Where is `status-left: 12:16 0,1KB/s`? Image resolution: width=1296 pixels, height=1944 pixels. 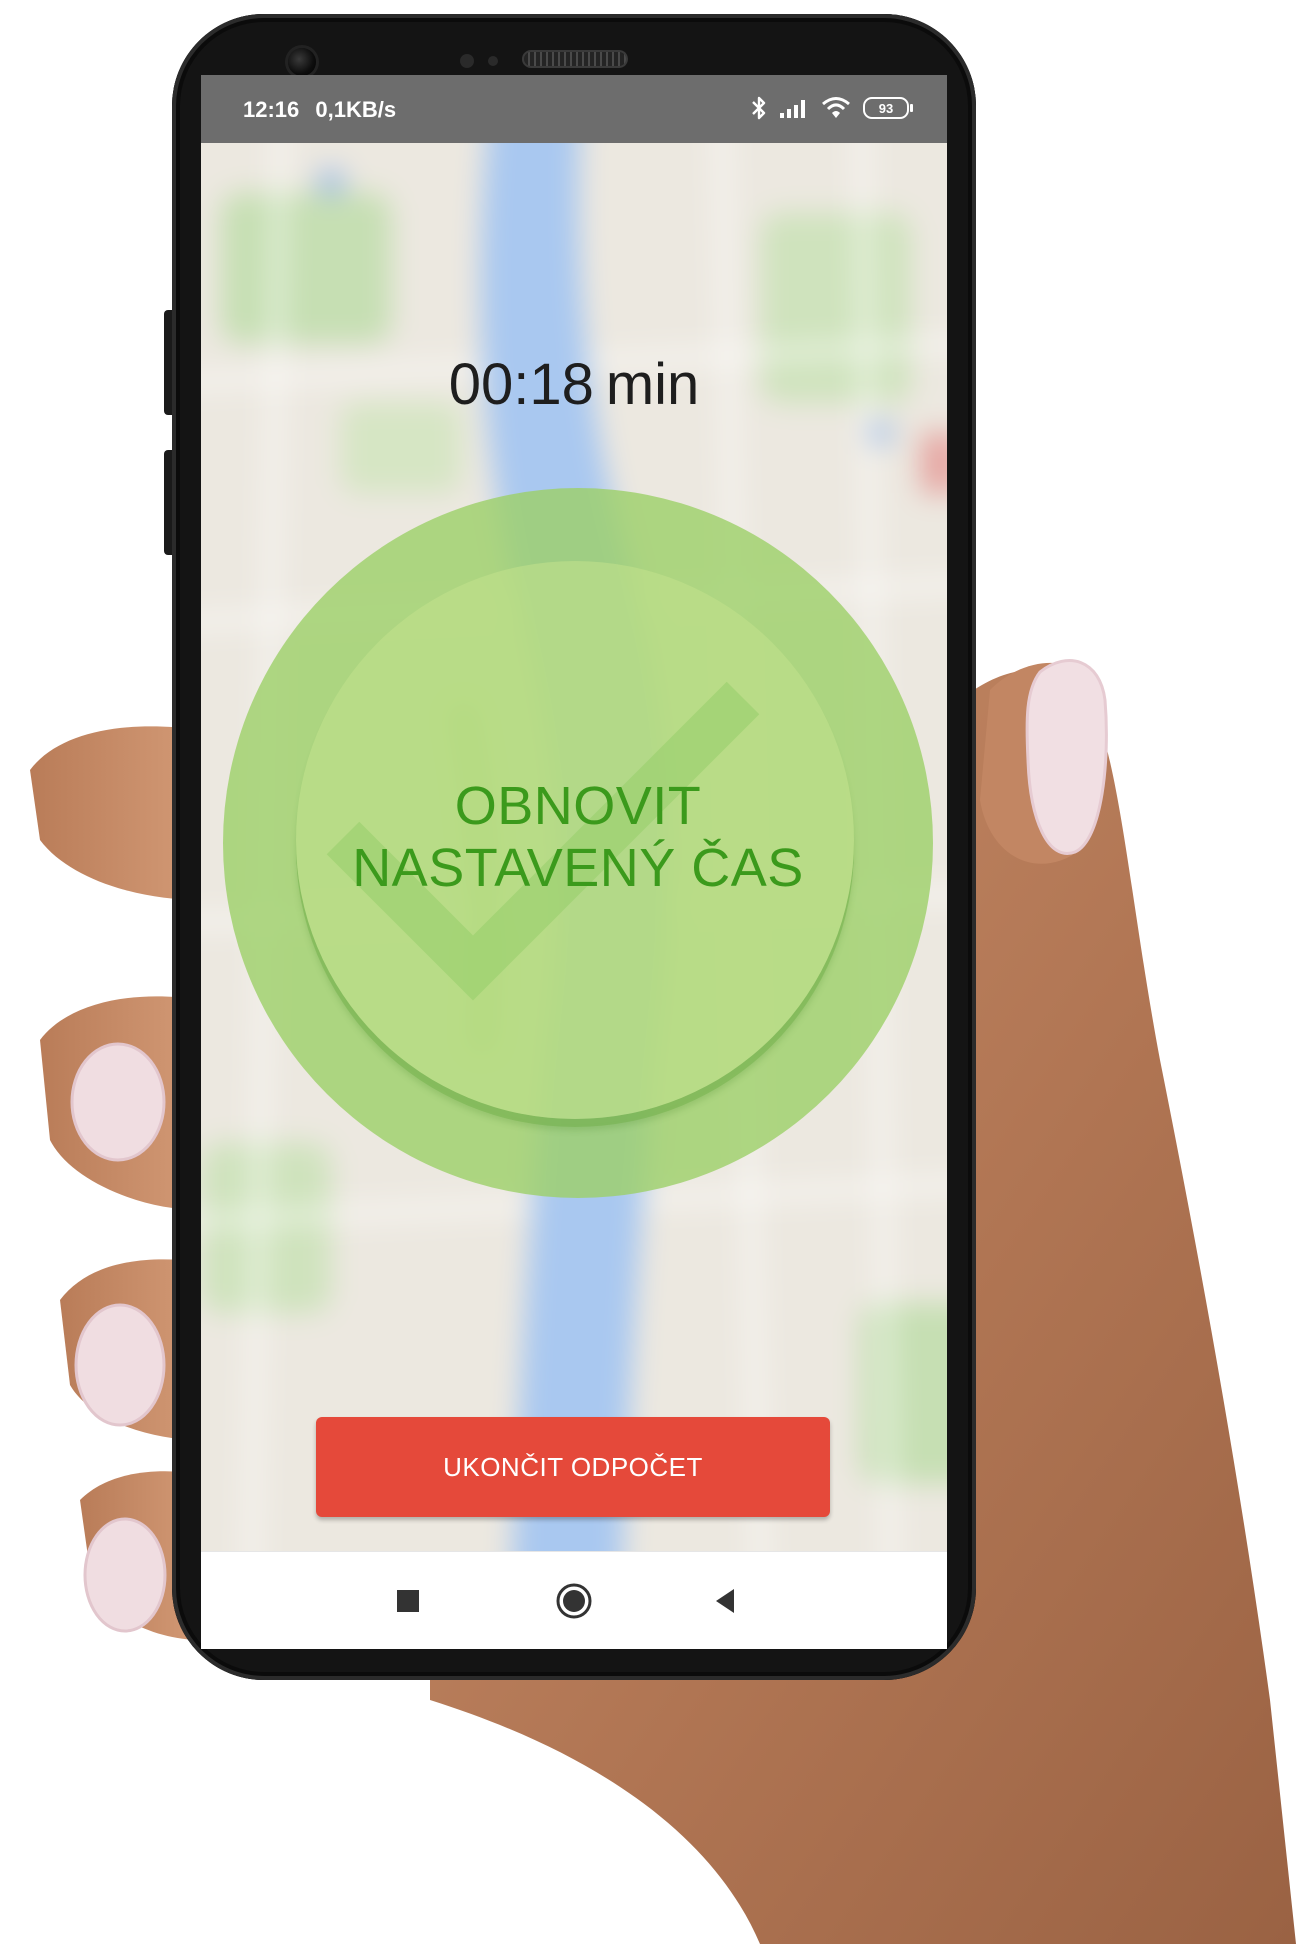 status-left: 12:16 0,1KB/s is located at coordinates (324, 110).